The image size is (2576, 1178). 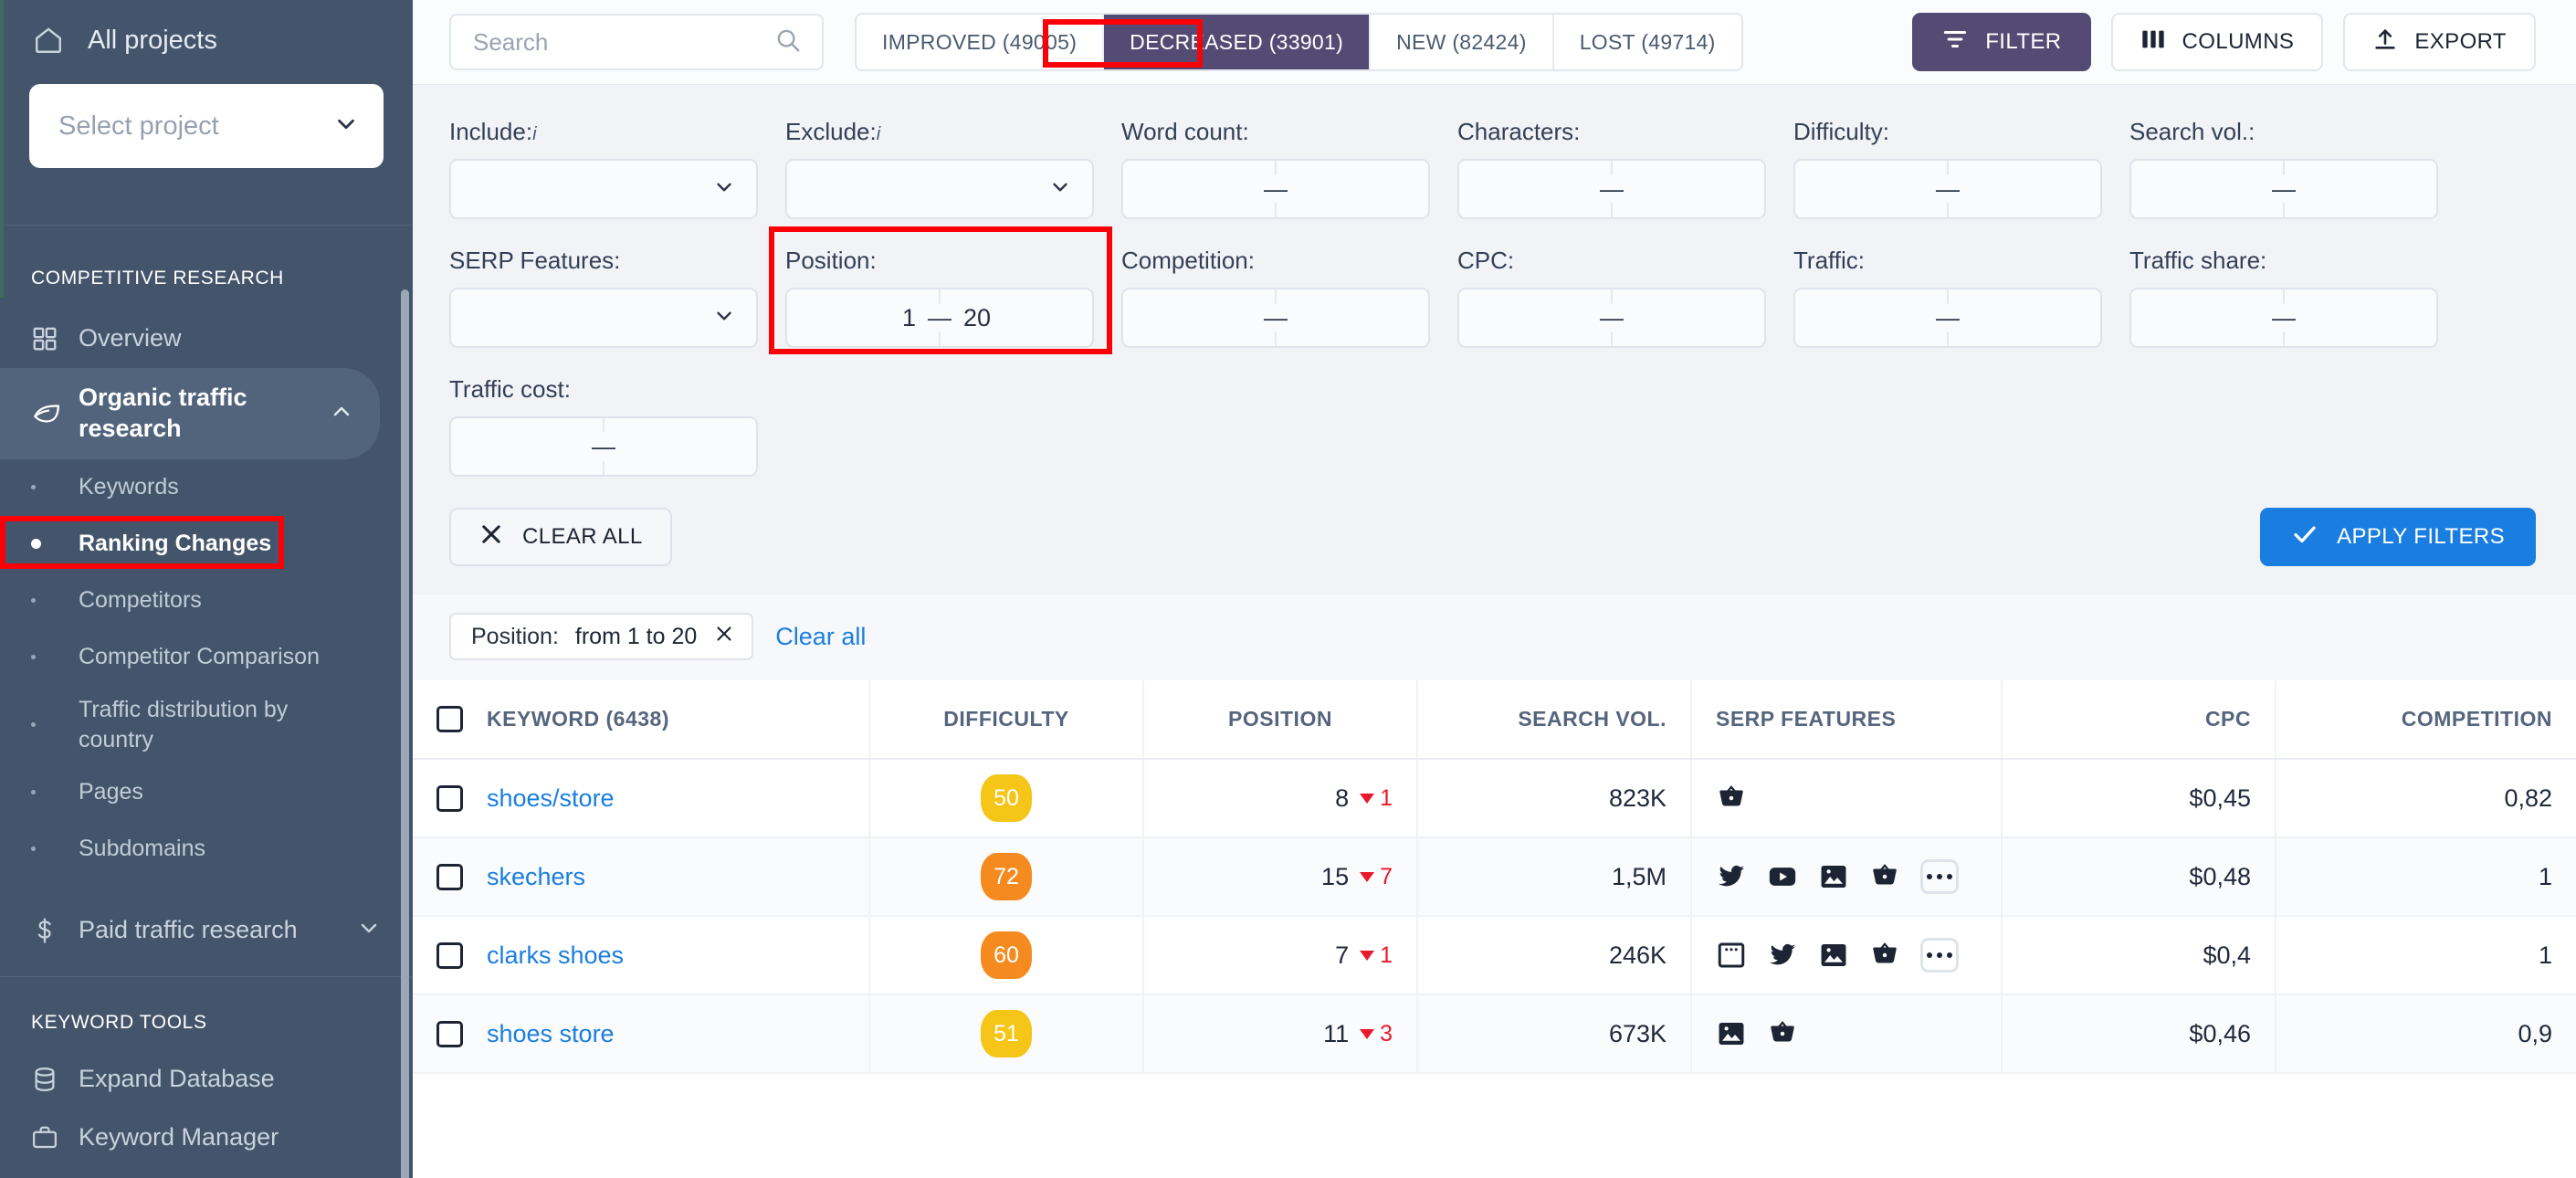 I want to click on filter-difficulty-range: —, so click(x=1947, y=189).